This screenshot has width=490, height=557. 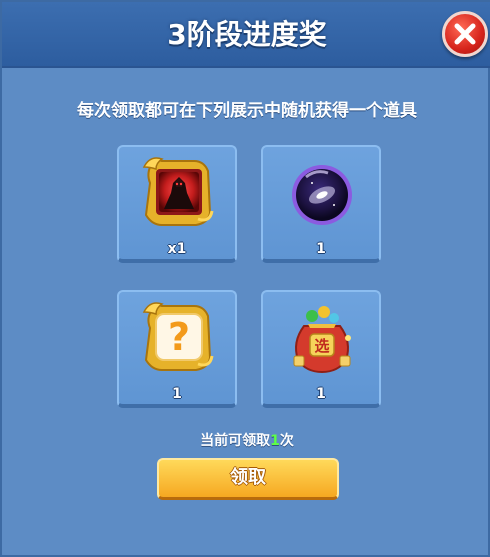 I want to click on dialog-title: 3阶段进度奖, so click(x=247, y=34).